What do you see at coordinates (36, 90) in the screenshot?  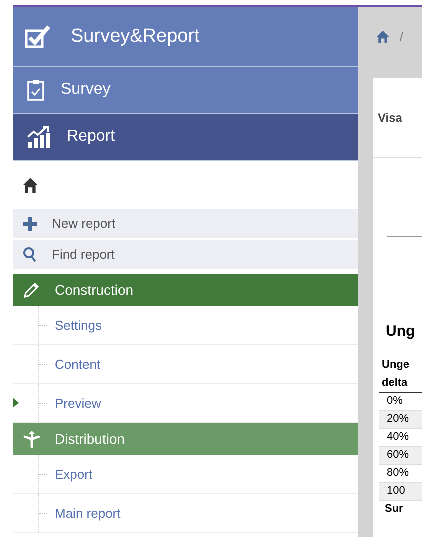 I see `clipboard-icon` at bounding box center [36, 90].